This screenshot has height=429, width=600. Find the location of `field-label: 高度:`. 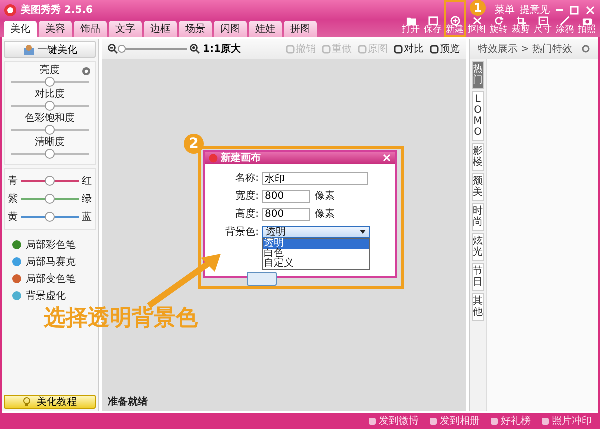

field-label: 高度: is located at coordinates (246, 214).